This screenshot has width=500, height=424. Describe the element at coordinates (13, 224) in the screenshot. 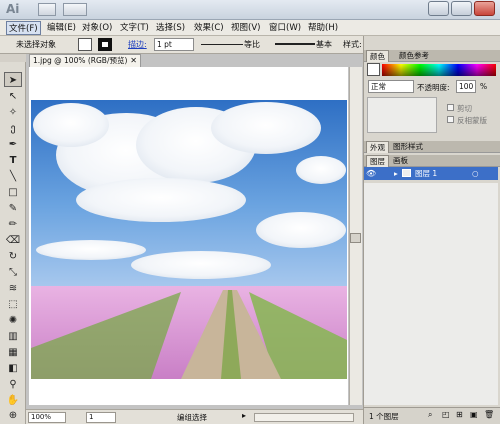

I see `pencil-tool-icon: ✏` at that location.